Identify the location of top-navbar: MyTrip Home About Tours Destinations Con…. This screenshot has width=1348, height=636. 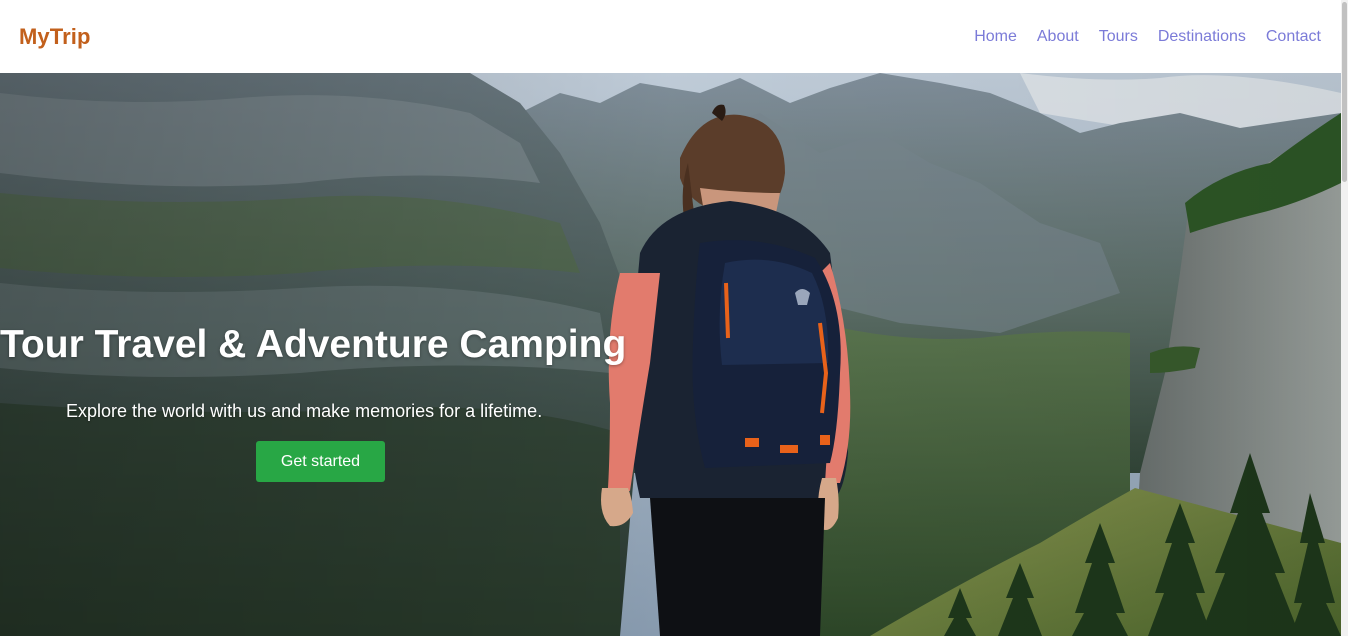
(670, 36).